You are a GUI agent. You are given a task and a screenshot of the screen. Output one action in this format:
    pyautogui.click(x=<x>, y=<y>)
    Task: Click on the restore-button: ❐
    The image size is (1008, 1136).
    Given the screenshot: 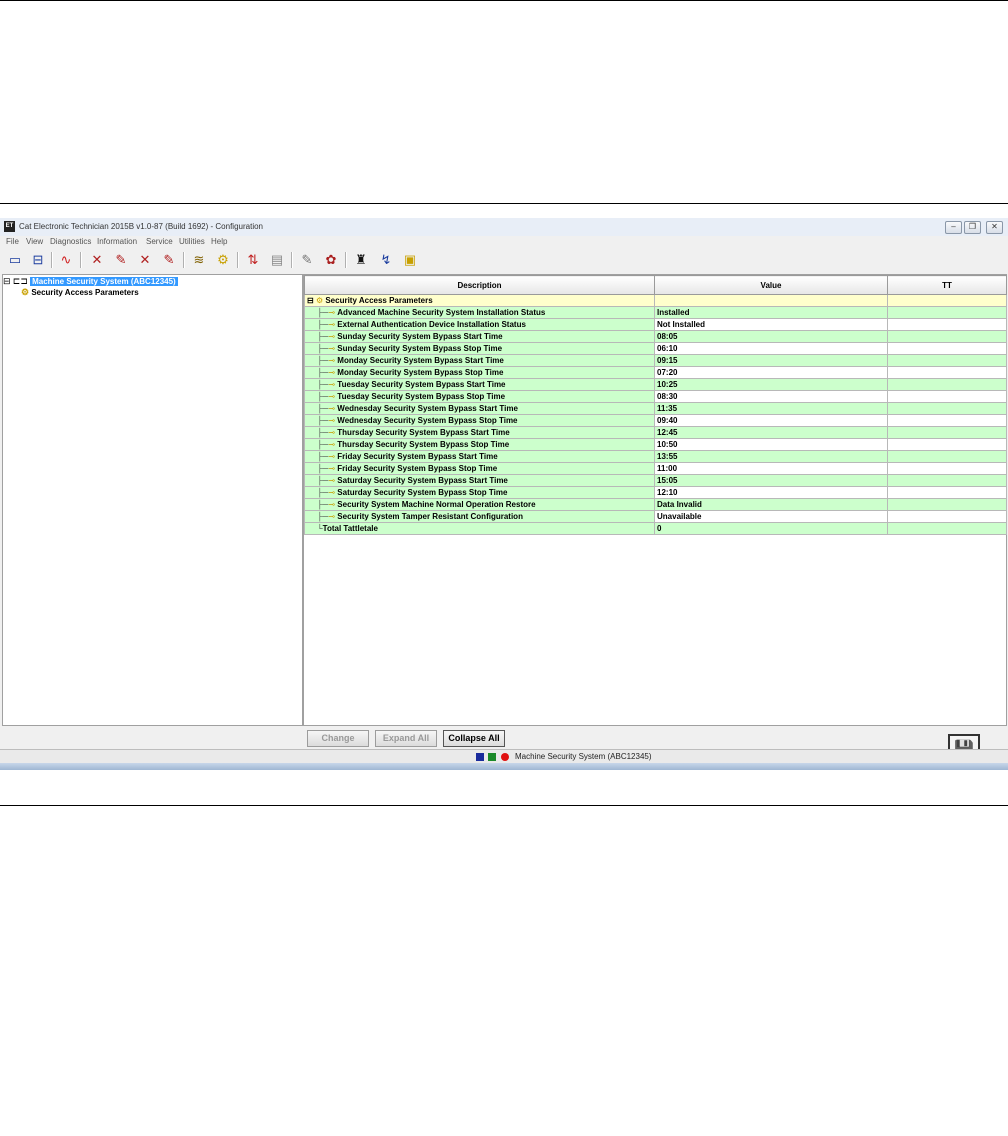 What is the action you would take?
    pyautogui.click(x=972, y=227)
    